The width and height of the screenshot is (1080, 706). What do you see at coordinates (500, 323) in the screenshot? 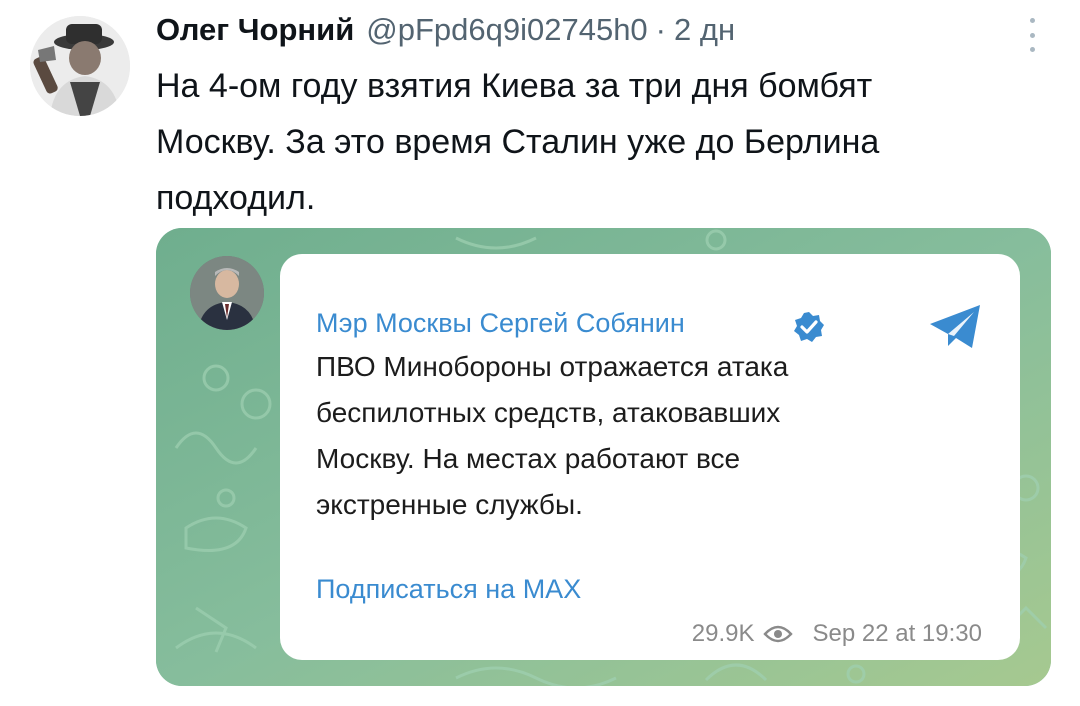
I see `channel-name: Мэр Москвы Сергей Собянин` at bounding box center [500, 323].